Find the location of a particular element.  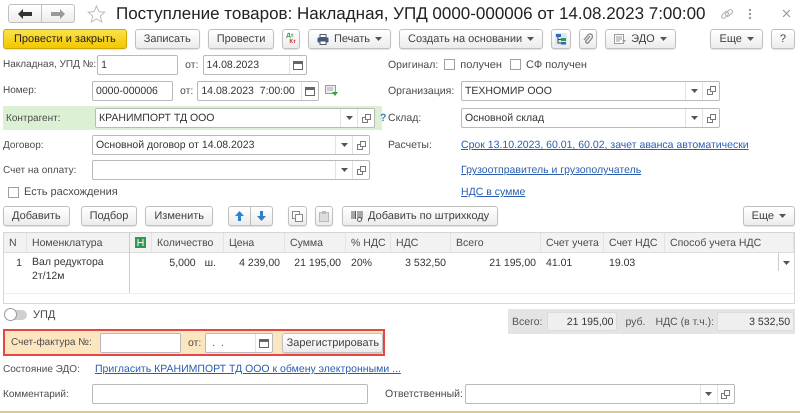

attach-button is located at coordinates (588, 39).